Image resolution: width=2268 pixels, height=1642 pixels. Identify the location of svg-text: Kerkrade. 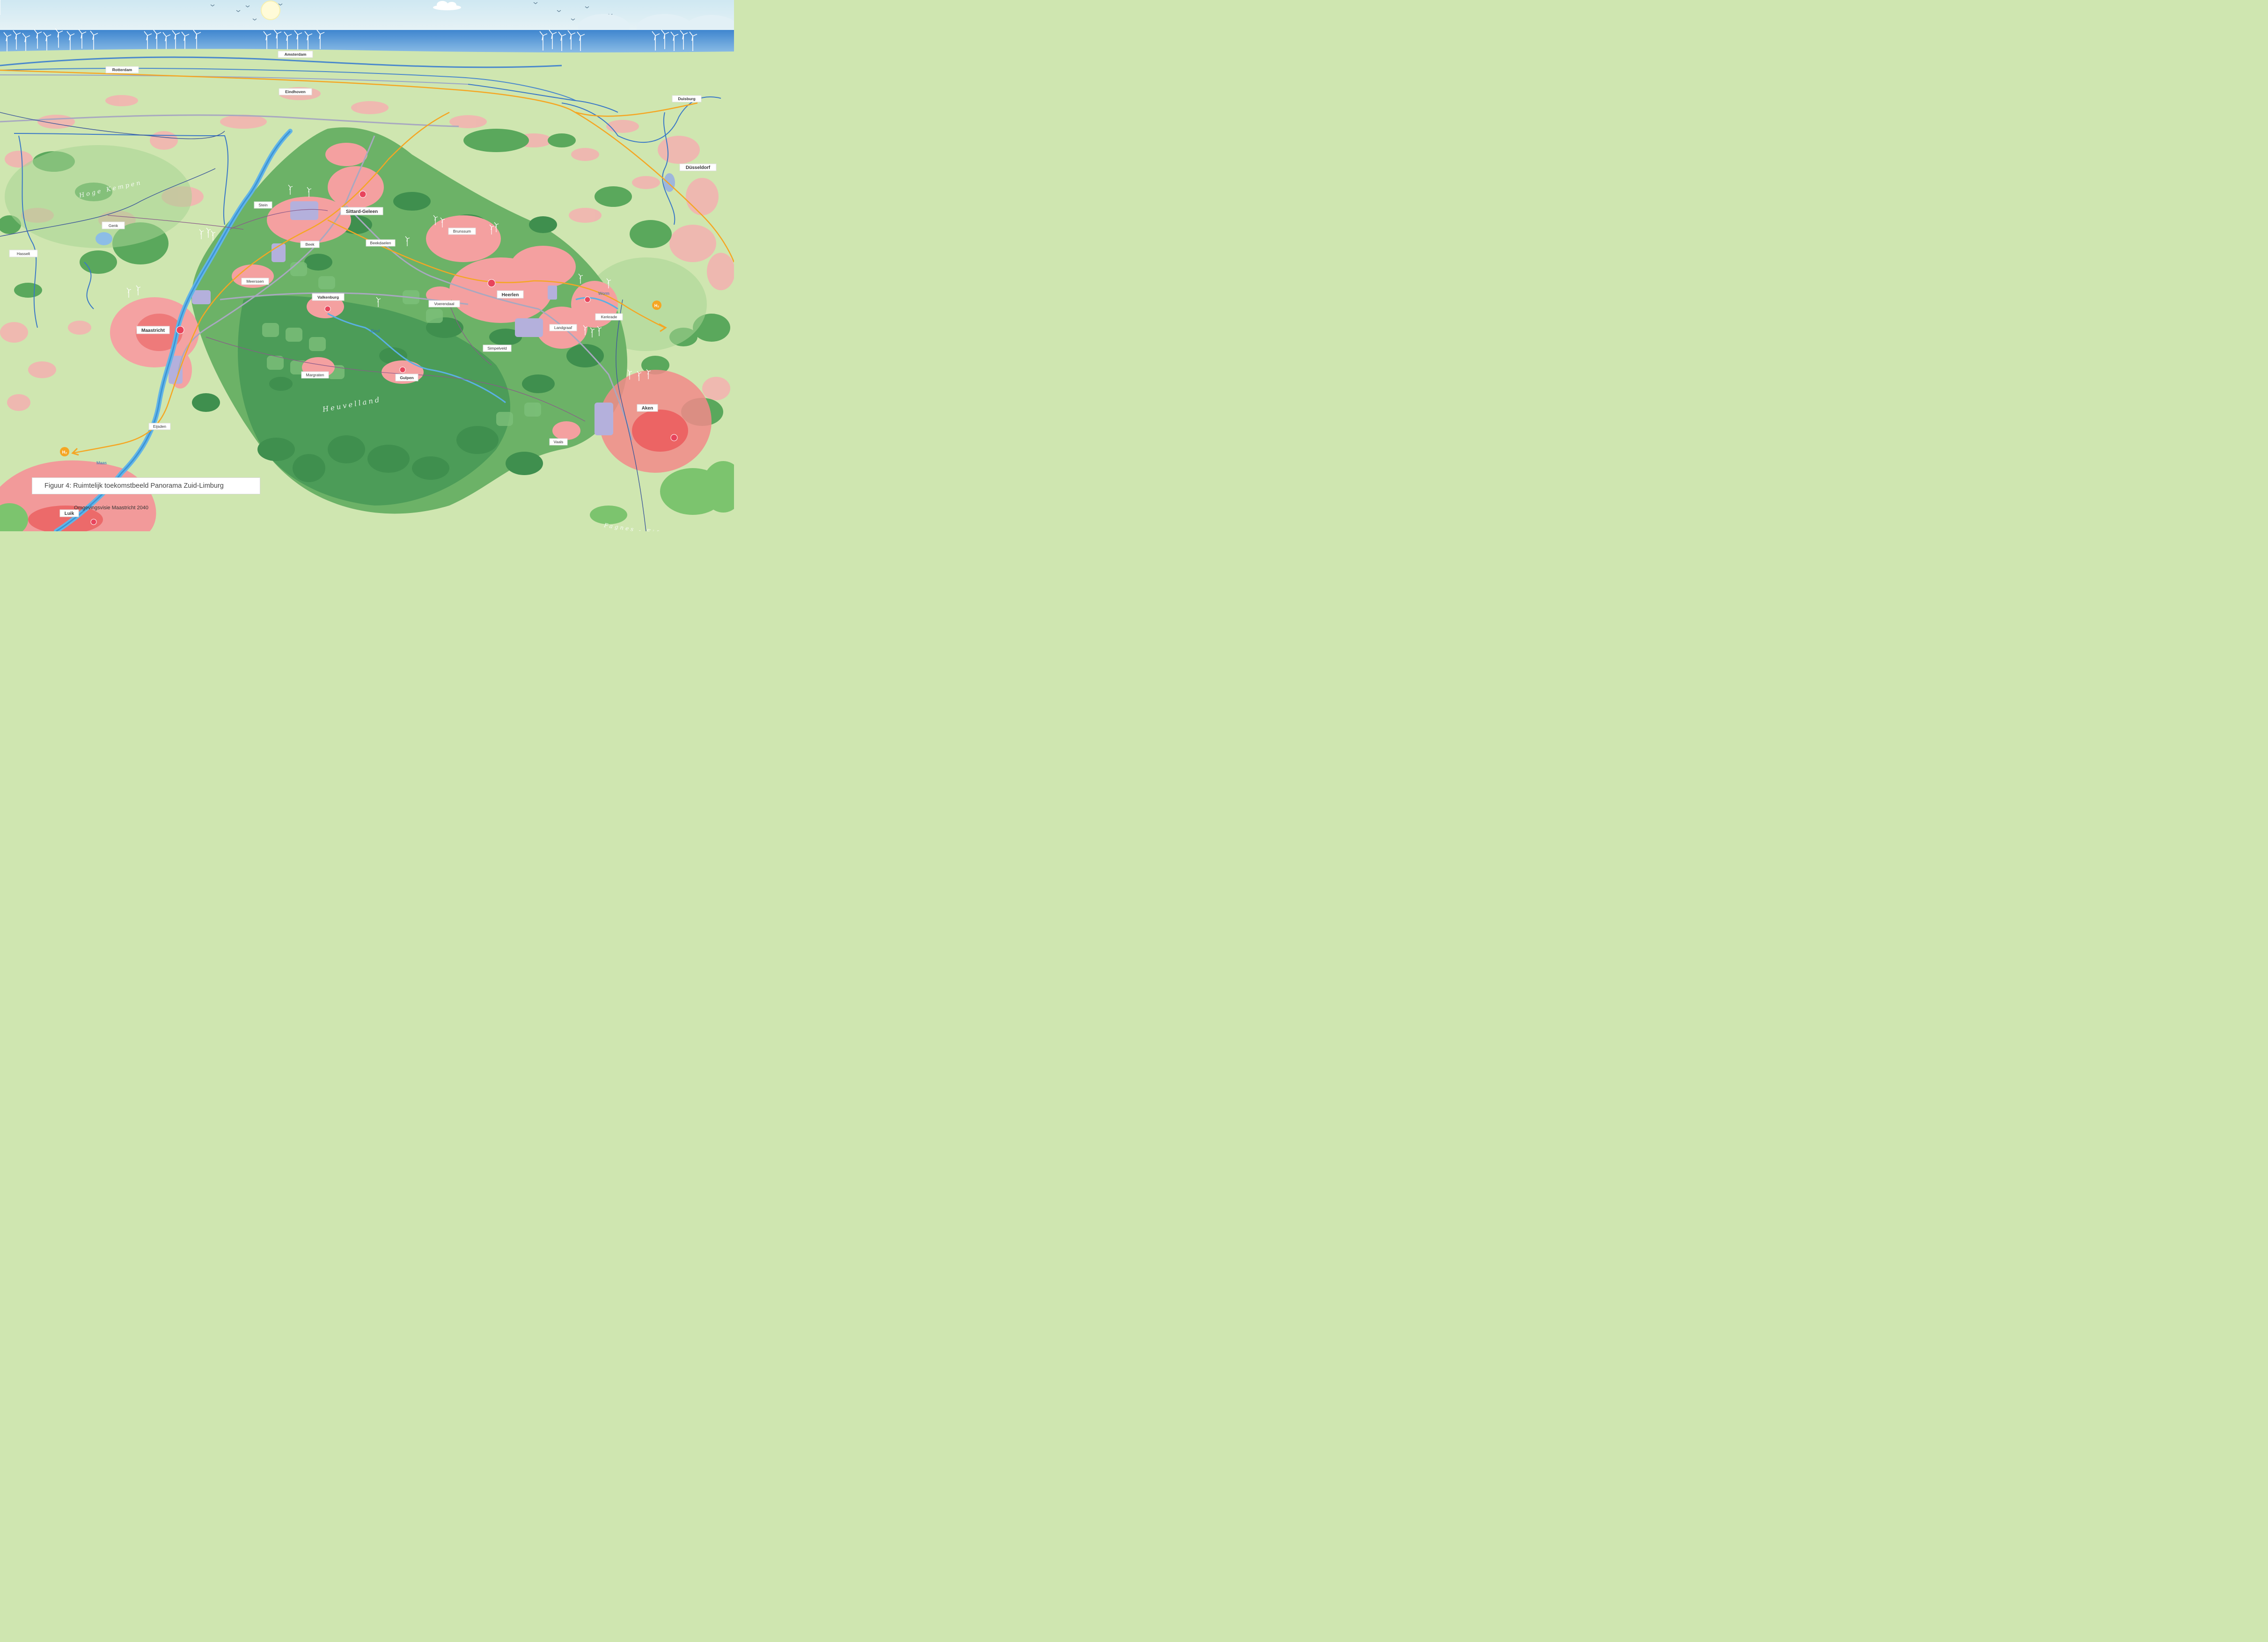
(609, 317).